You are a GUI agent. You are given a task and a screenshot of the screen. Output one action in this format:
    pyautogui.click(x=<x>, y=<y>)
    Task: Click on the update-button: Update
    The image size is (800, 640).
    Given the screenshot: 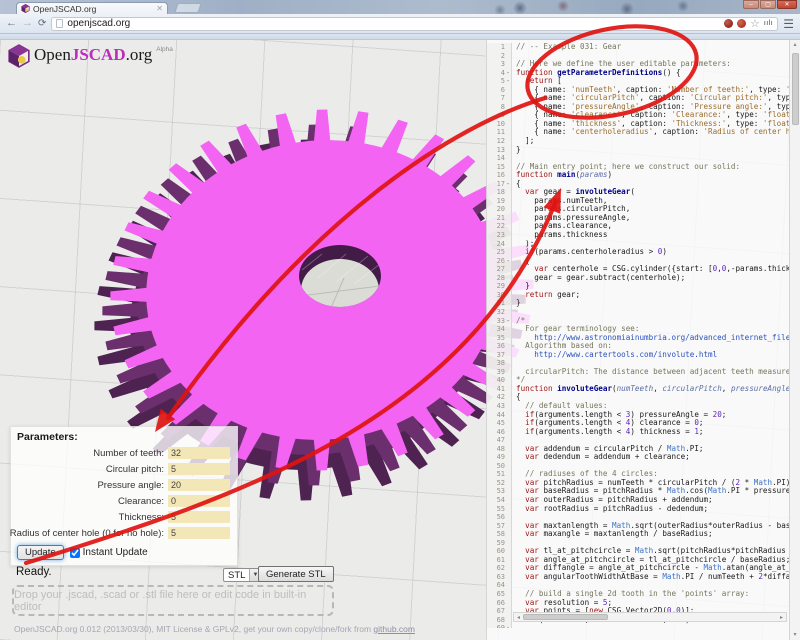 What is the action you would take?
    pyautogui.click(x=40, y=552)
    